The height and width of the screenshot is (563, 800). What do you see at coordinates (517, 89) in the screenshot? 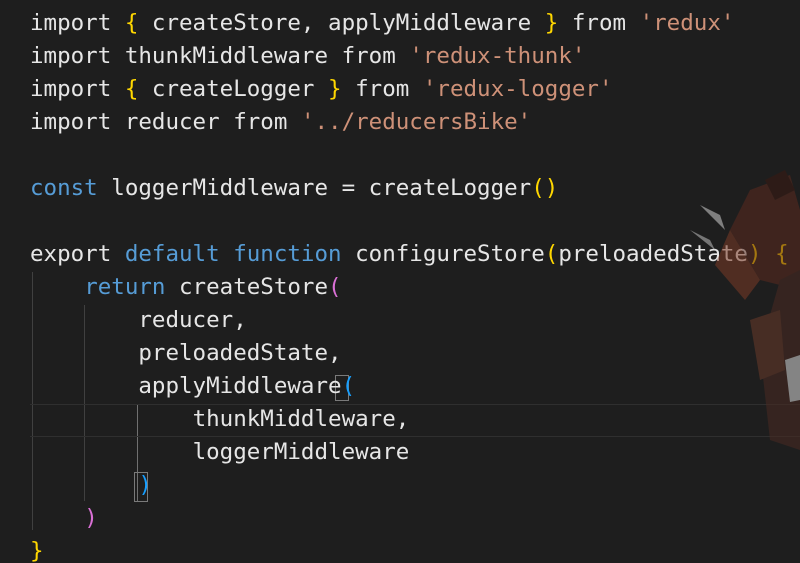
I see `module-string: 'redux-logger'` at bounding box center [517, 89].